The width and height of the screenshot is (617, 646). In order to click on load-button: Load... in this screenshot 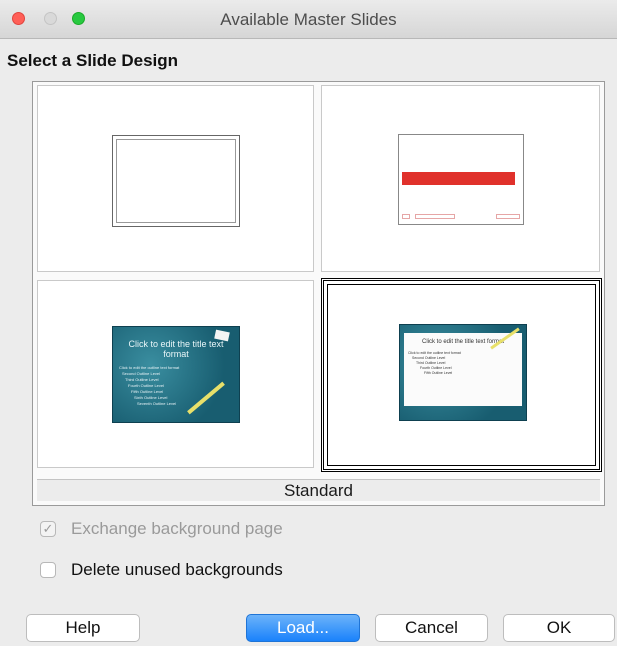, I will do `click(303, 628)`.